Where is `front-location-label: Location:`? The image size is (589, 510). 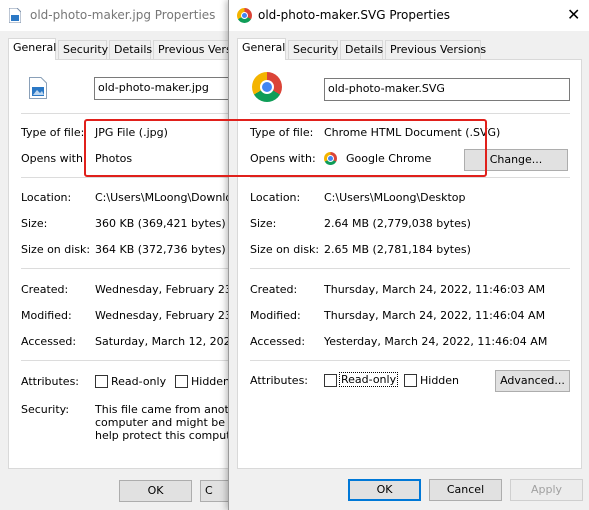
front-location-label: Location: is located at coordinates (275, 197).